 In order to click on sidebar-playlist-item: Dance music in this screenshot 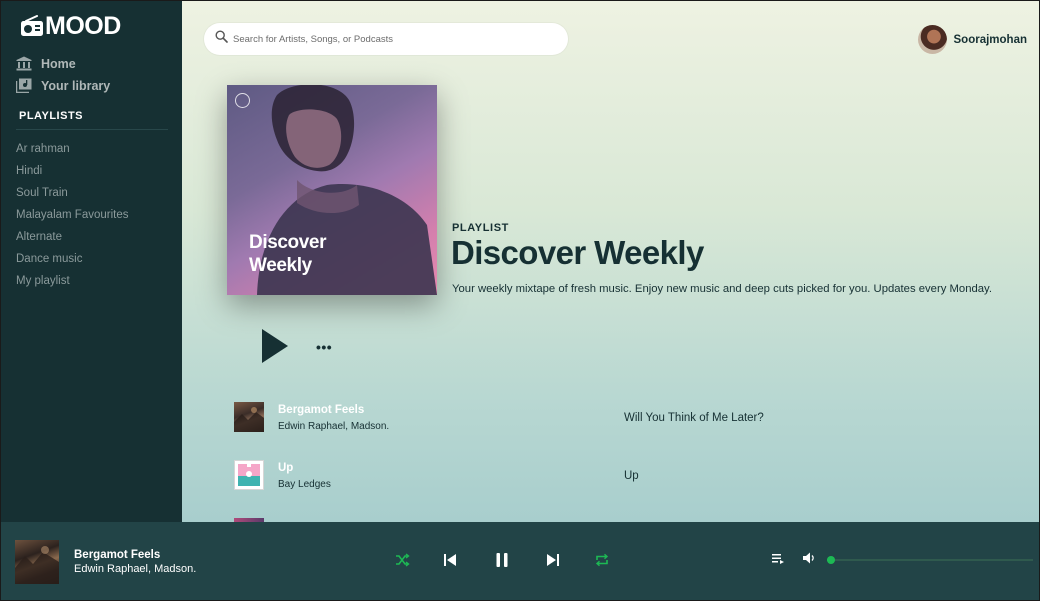, I will do `click(72, 262)`.